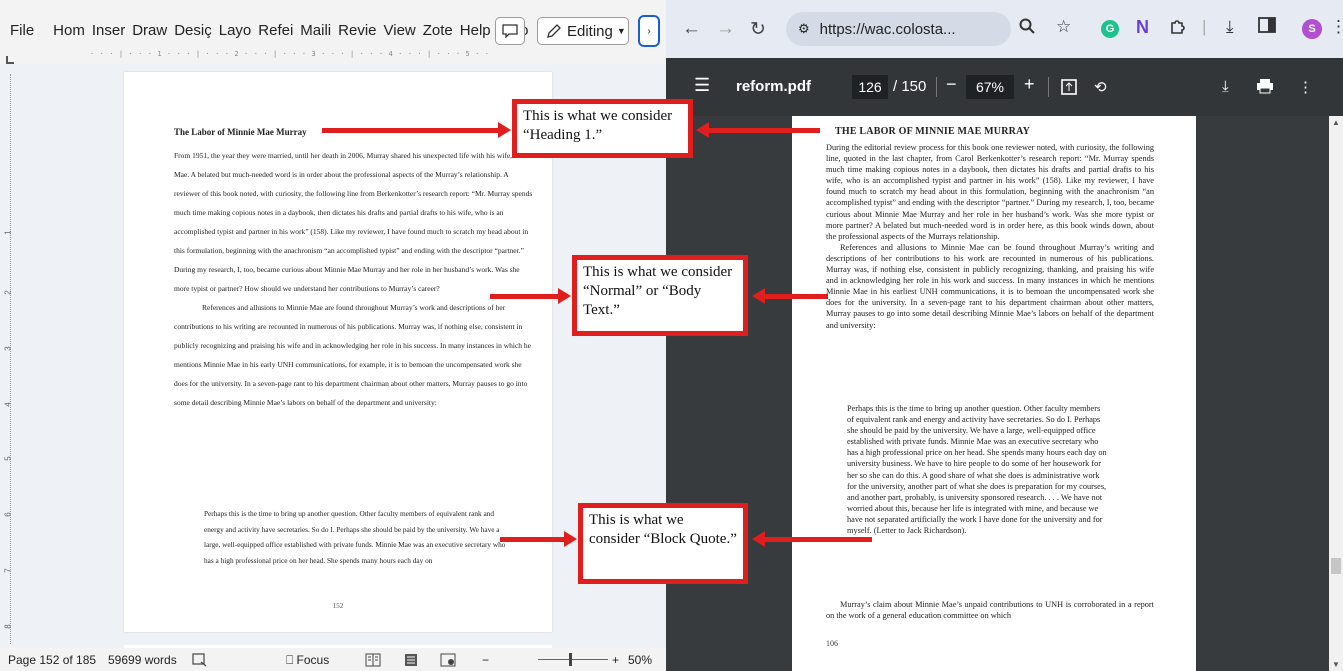 This screenshot has height=671, width=1343. I want to click on tab-draw: Draw, so click(149, 30).